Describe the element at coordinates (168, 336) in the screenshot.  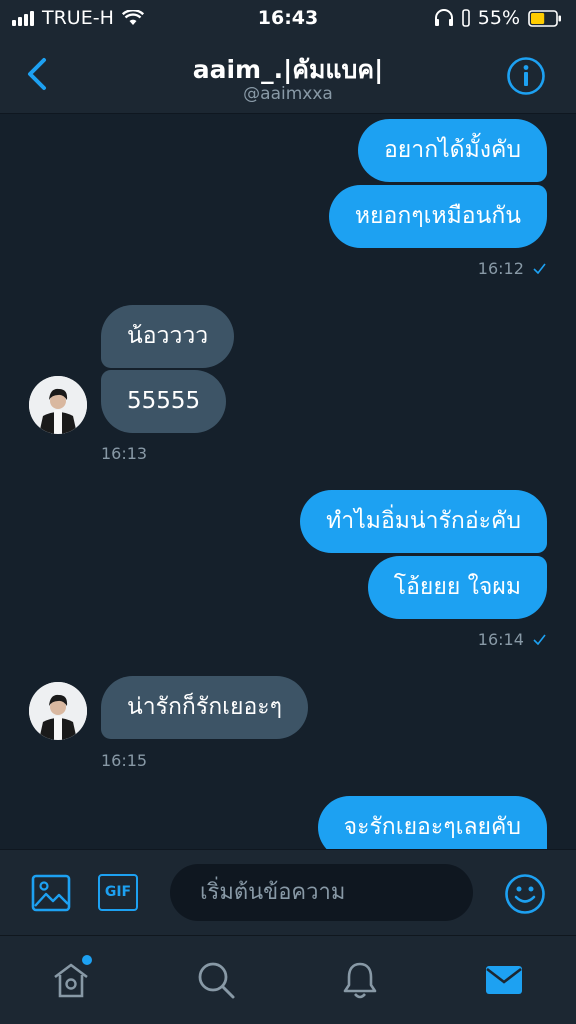
I see `message-bubble-incoming: น้อวววว` at that location.